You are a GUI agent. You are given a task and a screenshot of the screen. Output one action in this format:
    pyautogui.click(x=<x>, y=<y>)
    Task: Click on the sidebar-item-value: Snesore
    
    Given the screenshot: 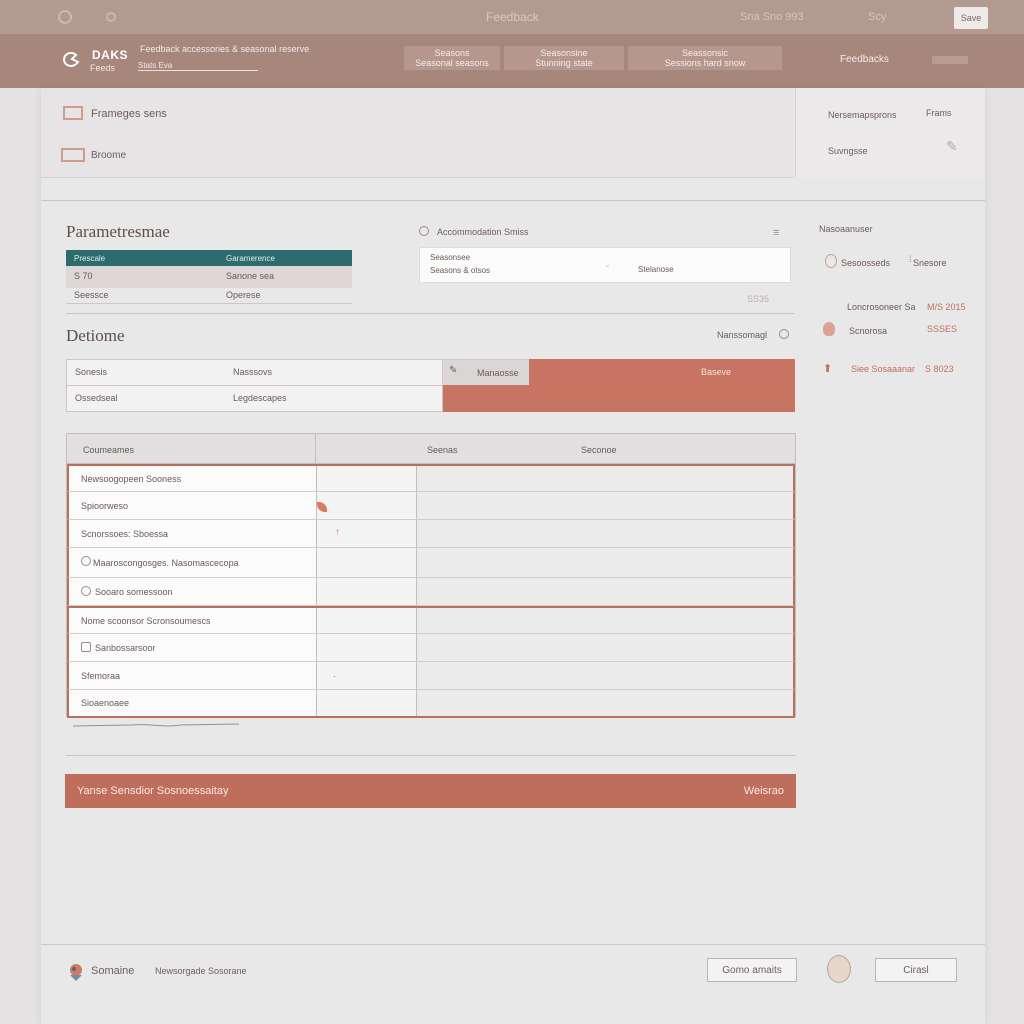 What is the action you would take?
    pyautogui.click(x=930, y=263)
    